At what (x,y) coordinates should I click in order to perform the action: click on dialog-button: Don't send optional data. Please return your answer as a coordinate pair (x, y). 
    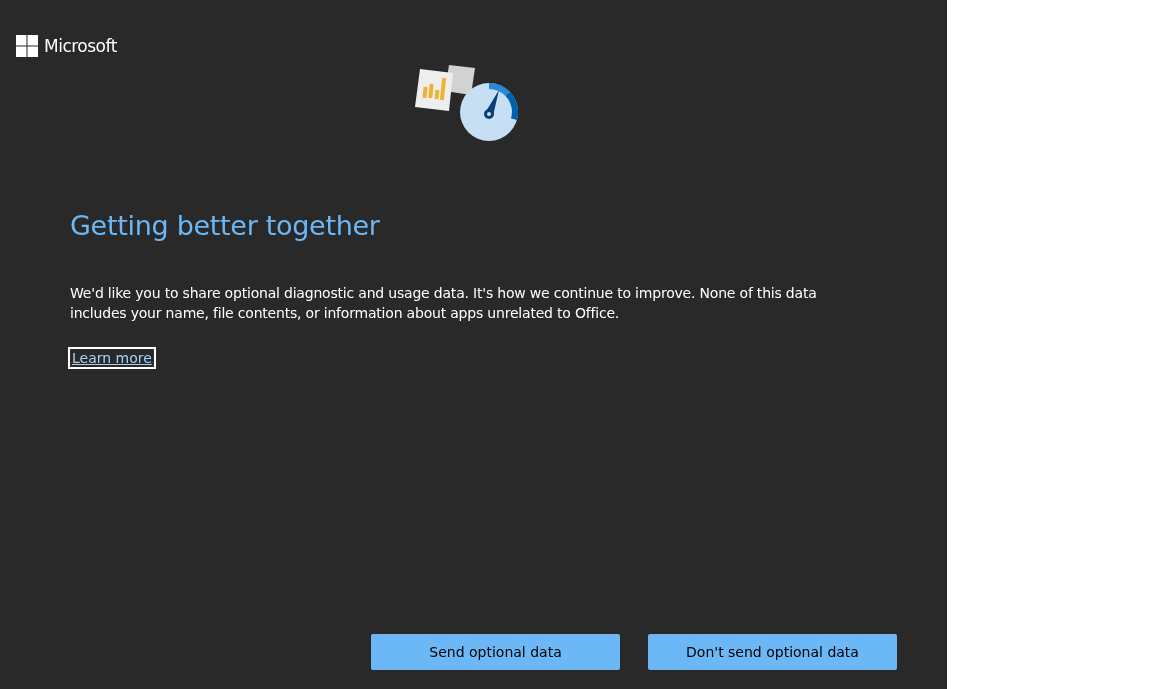
    Looking at the image, I should click on (772, 652).